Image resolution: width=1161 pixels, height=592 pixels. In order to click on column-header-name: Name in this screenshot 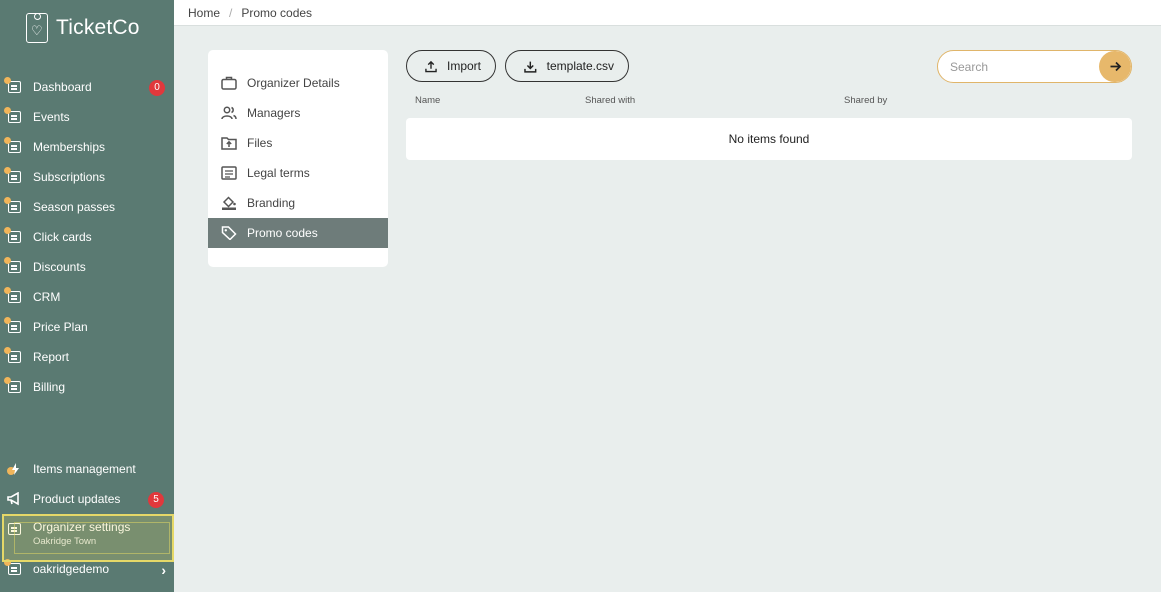, I will do `click(427, 100)`.